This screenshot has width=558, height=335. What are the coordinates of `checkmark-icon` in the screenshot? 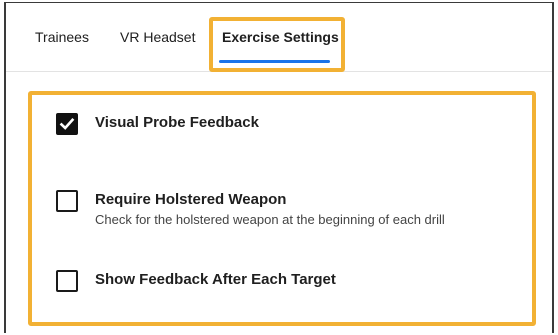 It's located at (67, 123).